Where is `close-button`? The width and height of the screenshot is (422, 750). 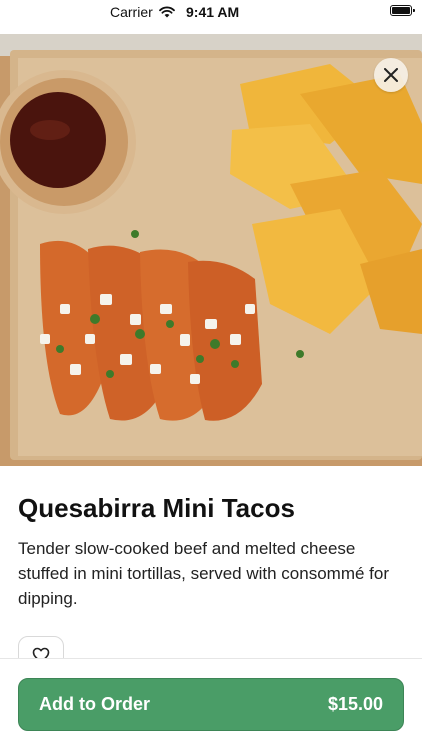 close-button is located at coordinates (391, 75).